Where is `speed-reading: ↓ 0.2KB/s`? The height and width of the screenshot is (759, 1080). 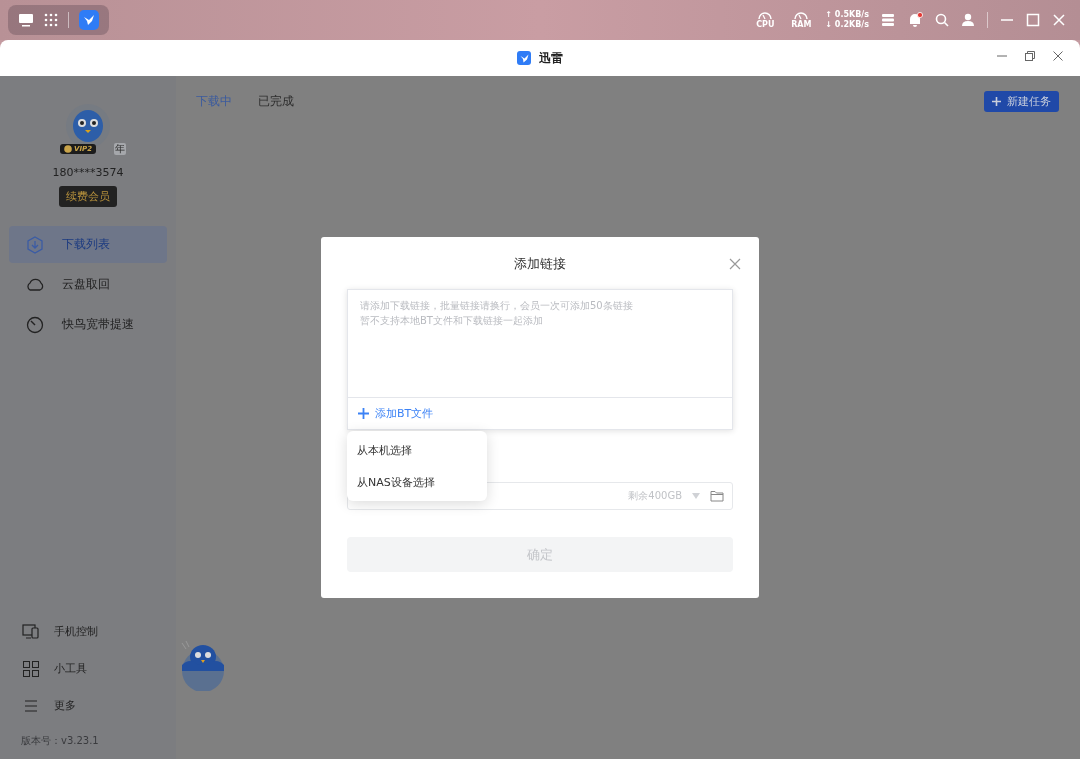
speed-reading: ↓ 0.2KB/s is located at coordinates (847, 25).